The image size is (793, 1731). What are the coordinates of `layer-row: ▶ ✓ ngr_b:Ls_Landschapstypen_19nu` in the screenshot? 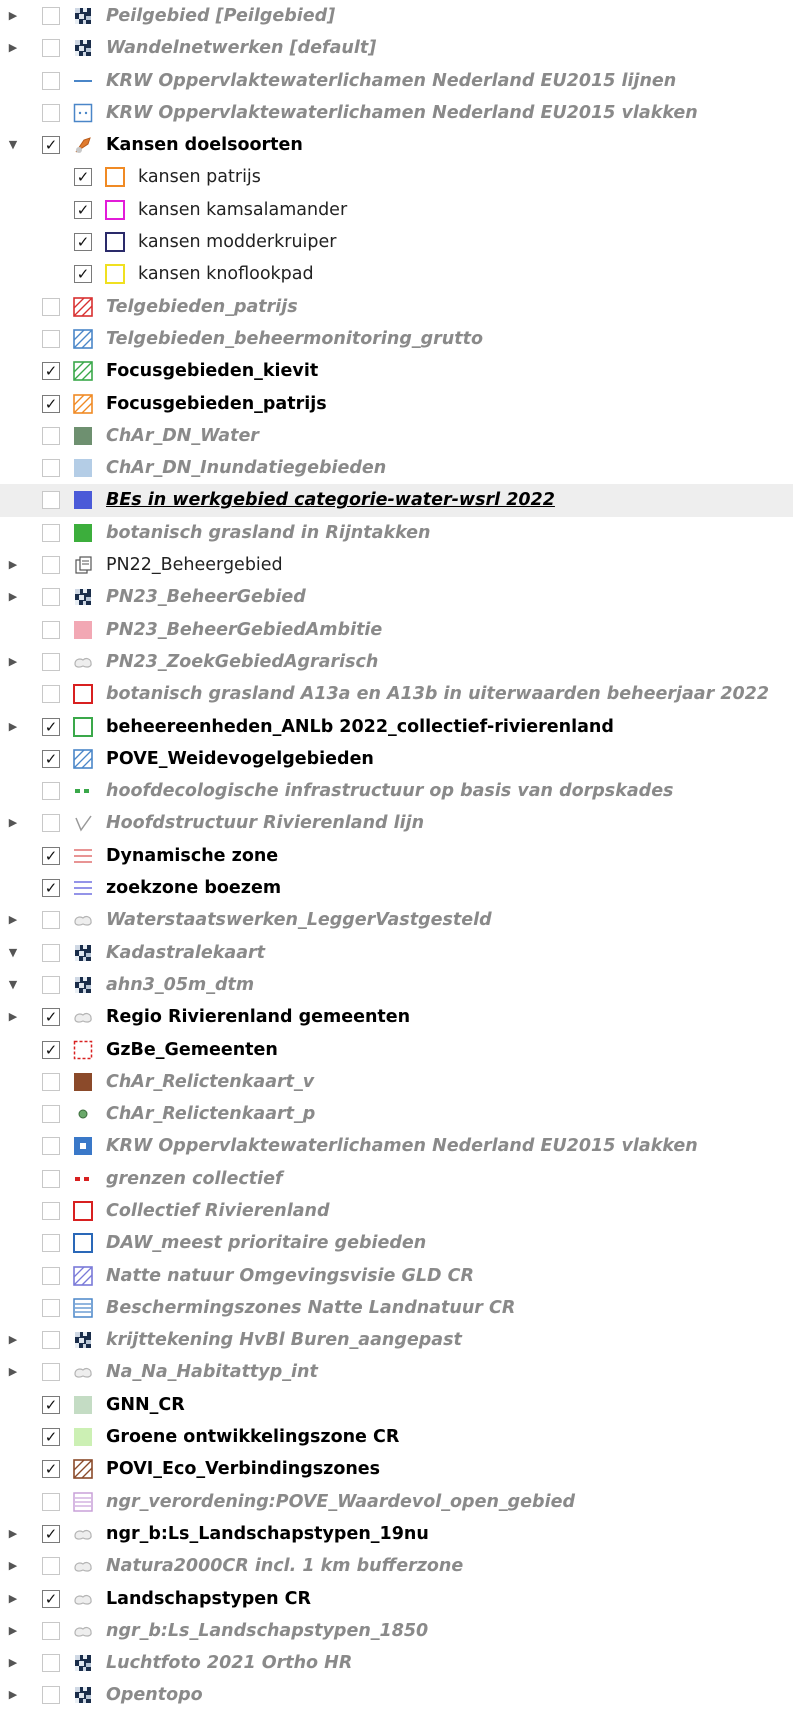 It's located at (396, 1534).